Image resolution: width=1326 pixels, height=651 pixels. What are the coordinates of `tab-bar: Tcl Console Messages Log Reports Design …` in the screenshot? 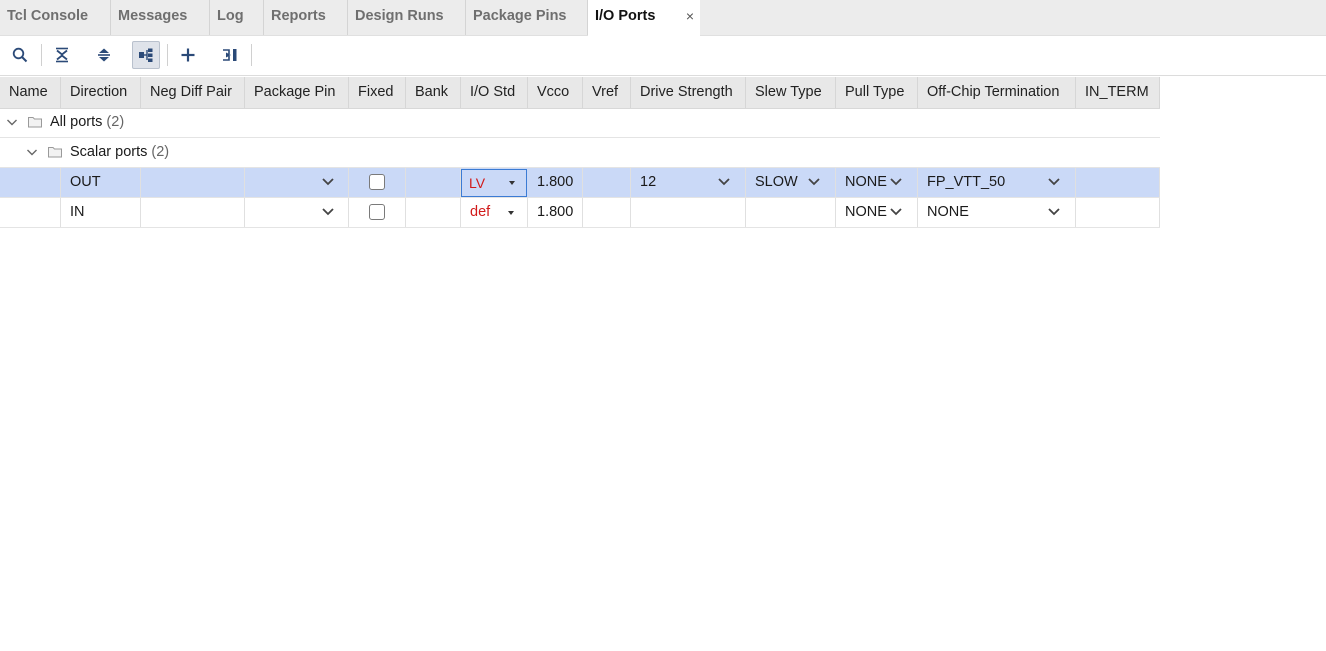 It's located at (663, 18).